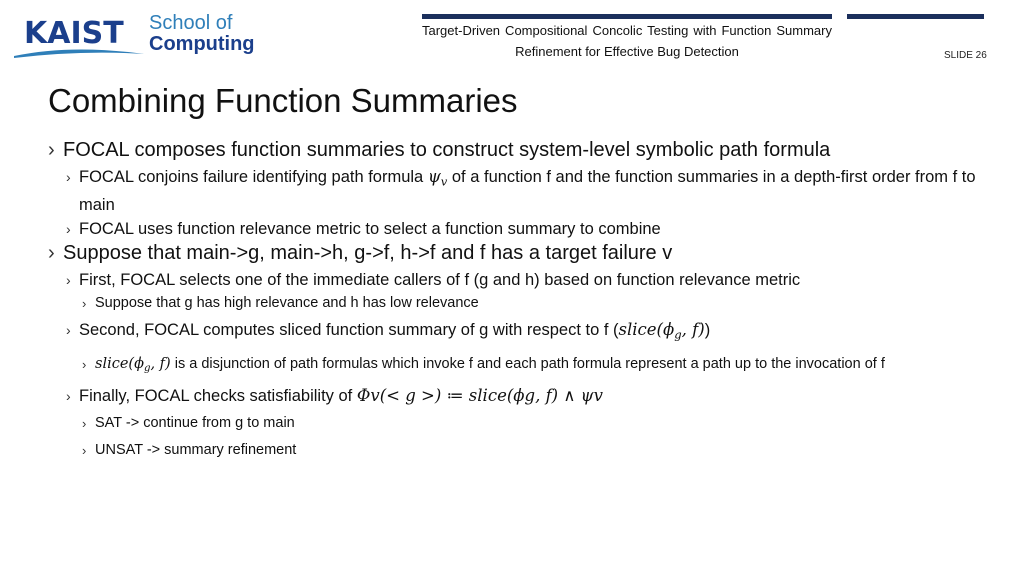 The height and width of the screenshot is (576, 1024). I want to click on slide-number: SLIDE 26, so click(965, 55).